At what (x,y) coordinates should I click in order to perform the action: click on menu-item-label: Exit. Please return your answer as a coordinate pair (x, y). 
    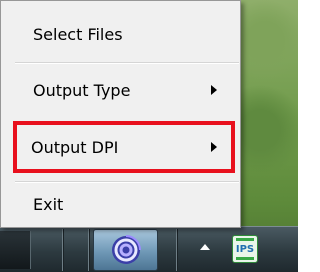
    Looking at the image, I should click on (48, 204).